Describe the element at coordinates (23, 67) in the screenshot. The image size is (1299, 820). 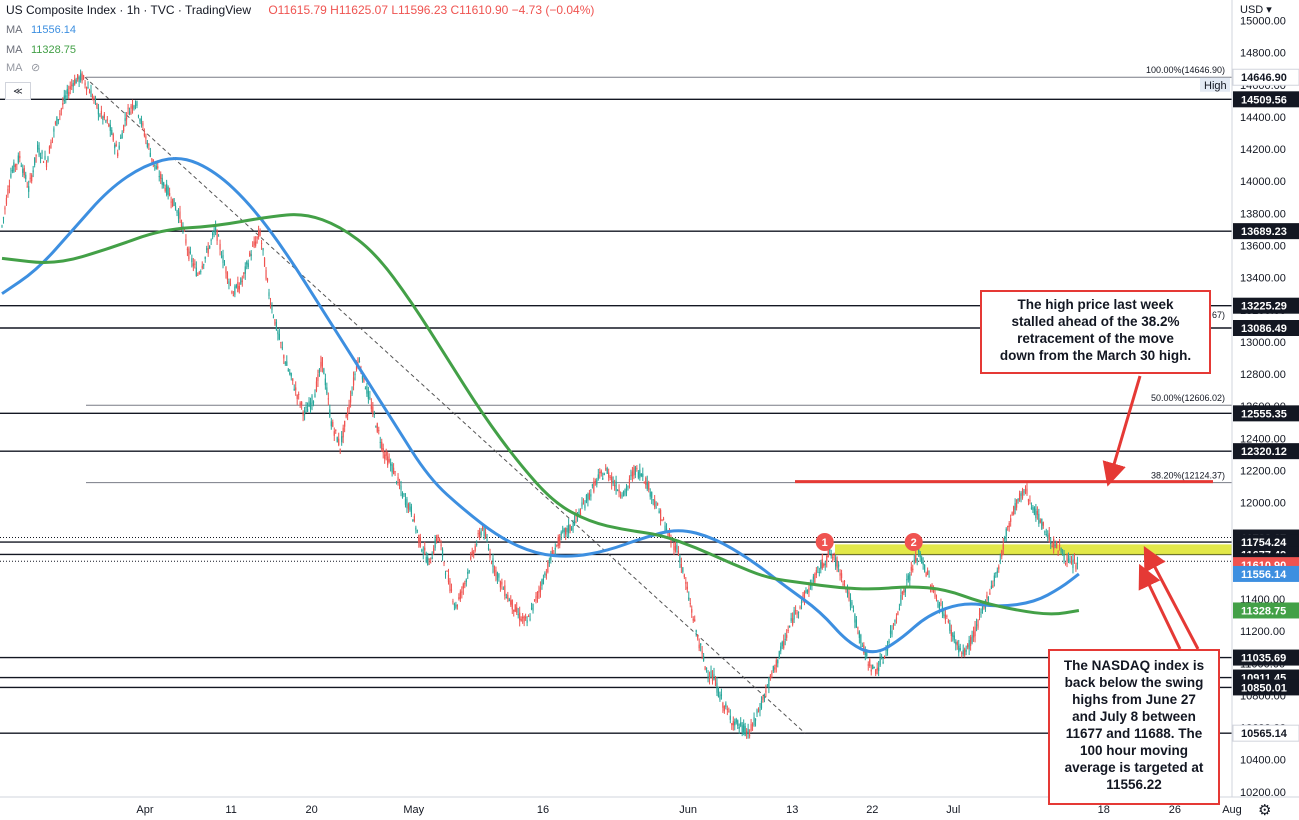
I see `legend-ma-hidden: MA ⊘` at that location.